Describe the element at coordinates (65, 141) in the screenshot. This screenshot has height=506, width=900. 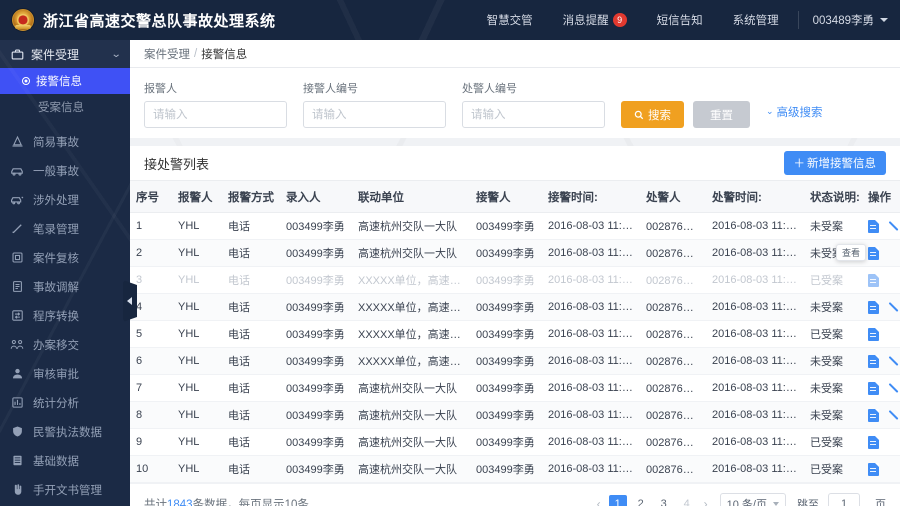
I see `sidebar-item-simple-accident: 简易事故` at that location.